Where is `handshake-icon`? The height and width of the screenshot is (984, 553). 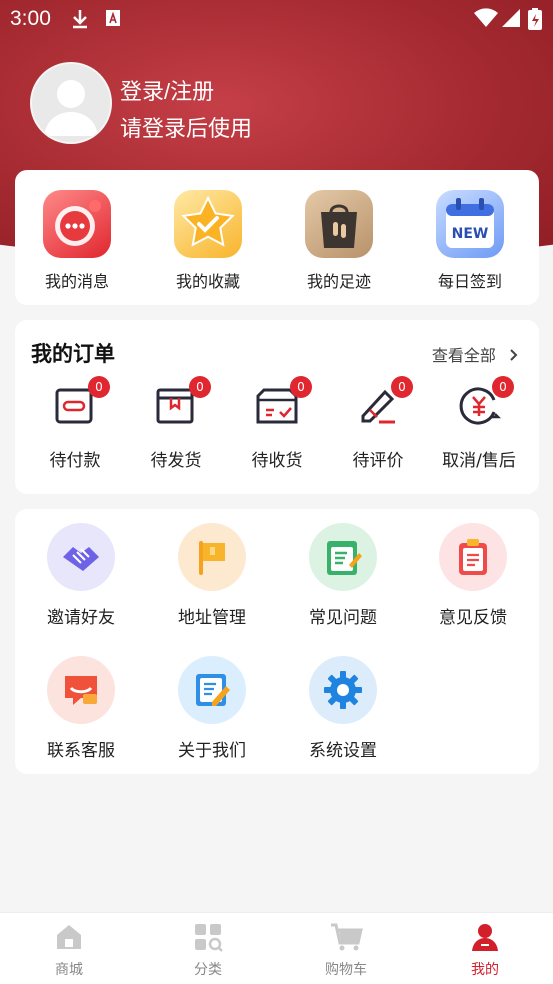
handshake-icon is located at coordinates (81, 557).